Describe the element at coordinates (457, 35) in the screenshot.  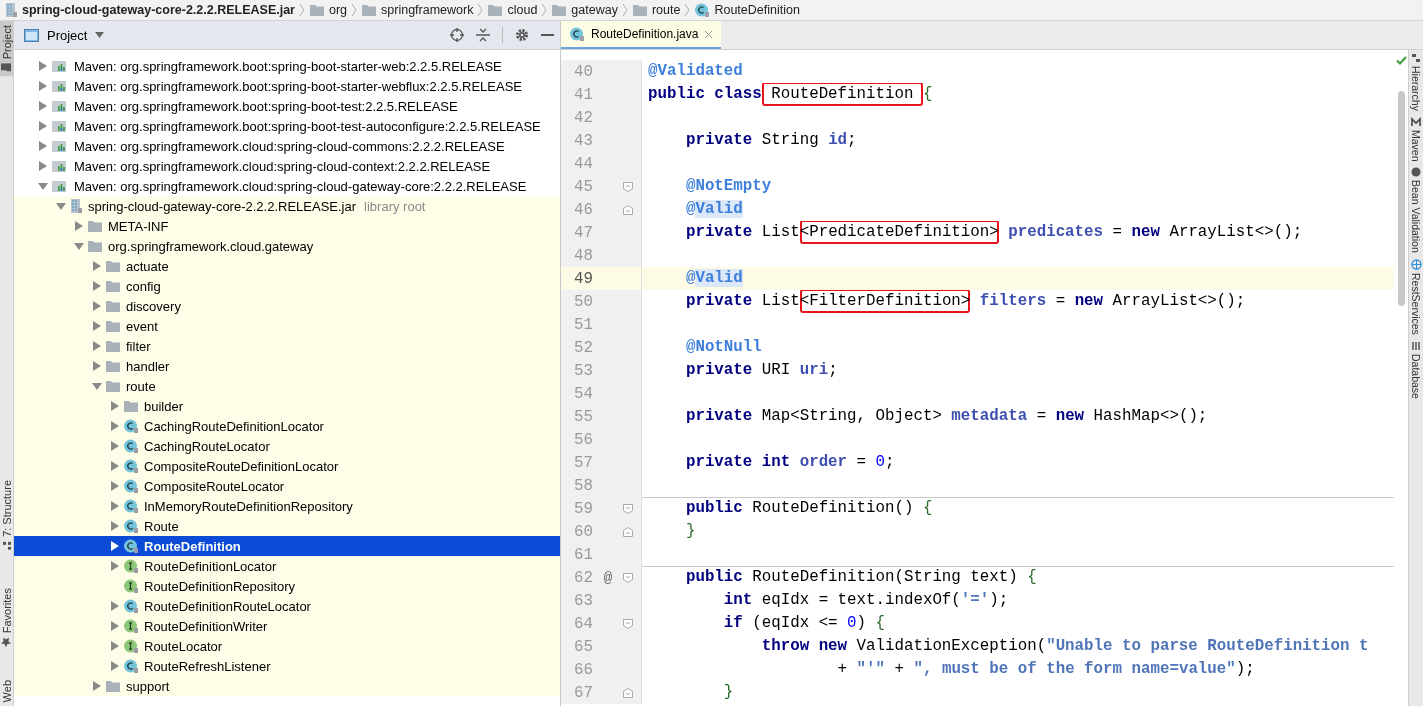
I see `locate-icon` at that location.